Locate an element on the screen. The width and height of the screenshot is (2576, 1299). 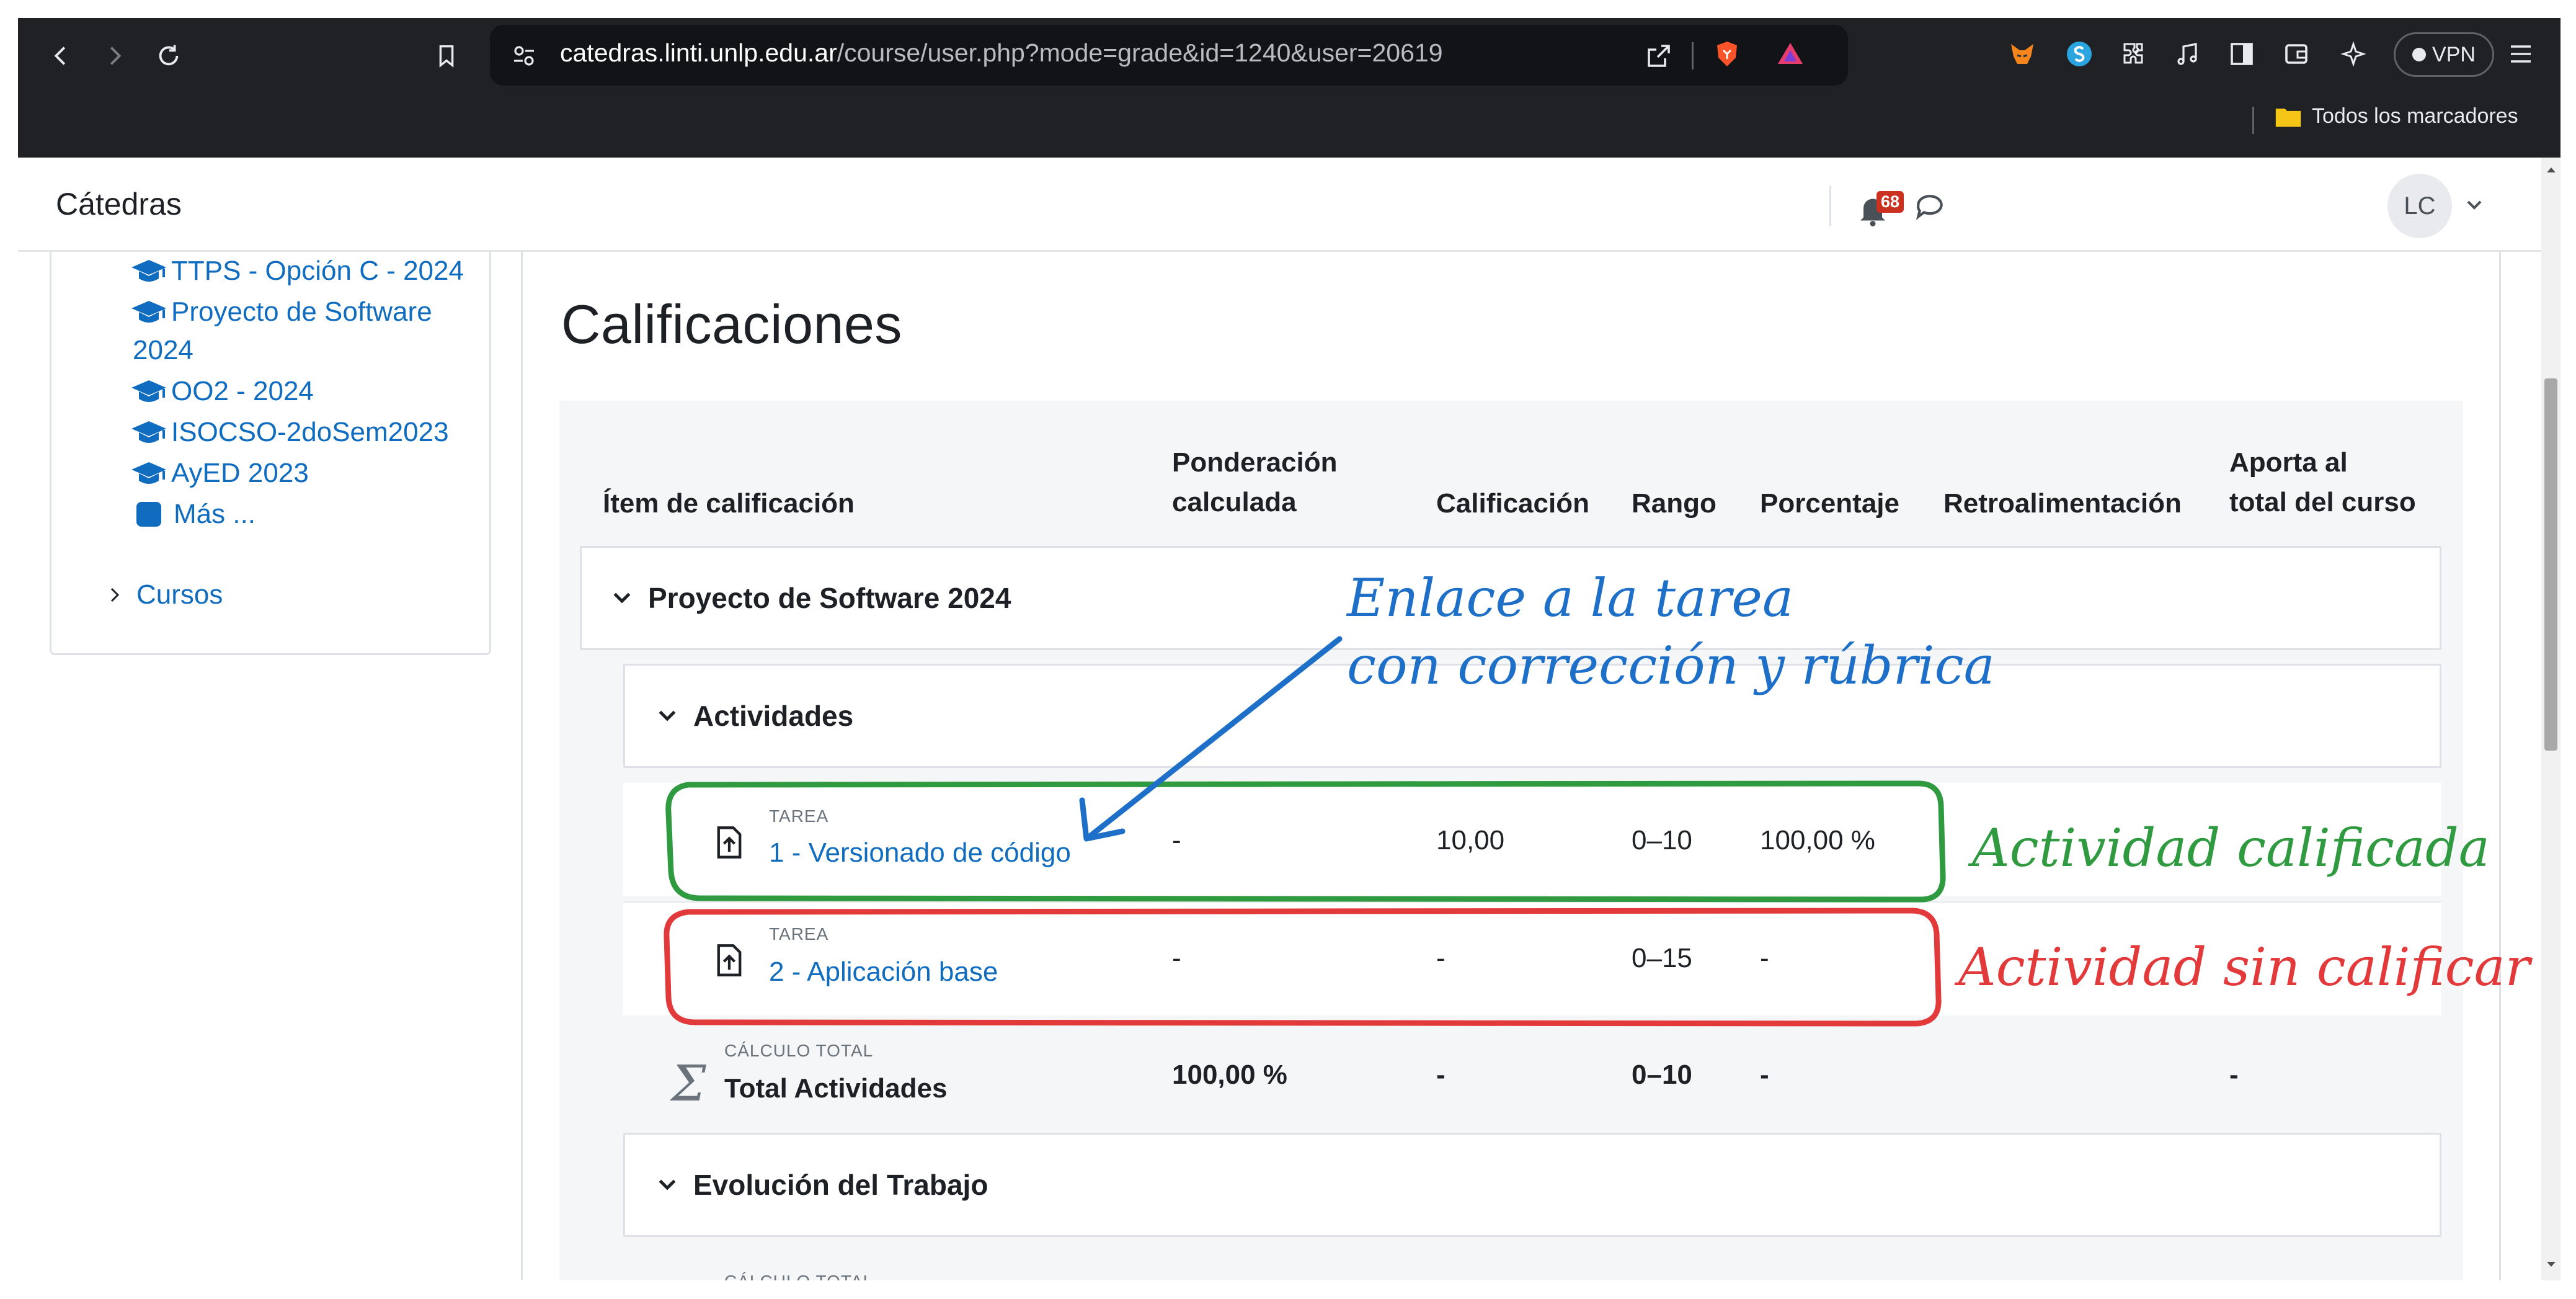
scroll-down-icon is located at coordinates (2551, 1264).